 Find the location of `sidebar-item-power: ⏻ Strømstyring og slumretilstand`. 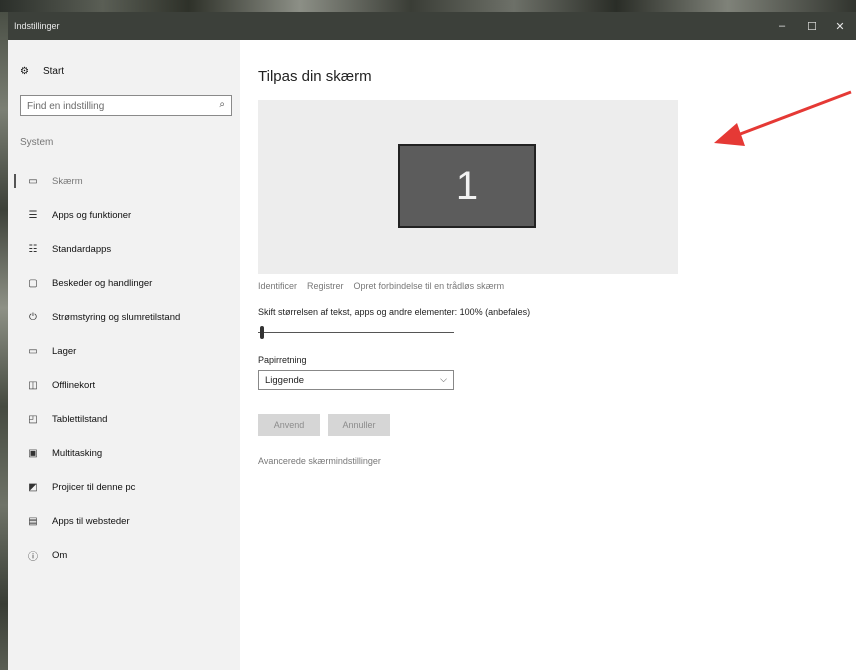

sidebar-item-power: ⏻ Strømstyring og slumretilstand is located at coordinates (124, 317).